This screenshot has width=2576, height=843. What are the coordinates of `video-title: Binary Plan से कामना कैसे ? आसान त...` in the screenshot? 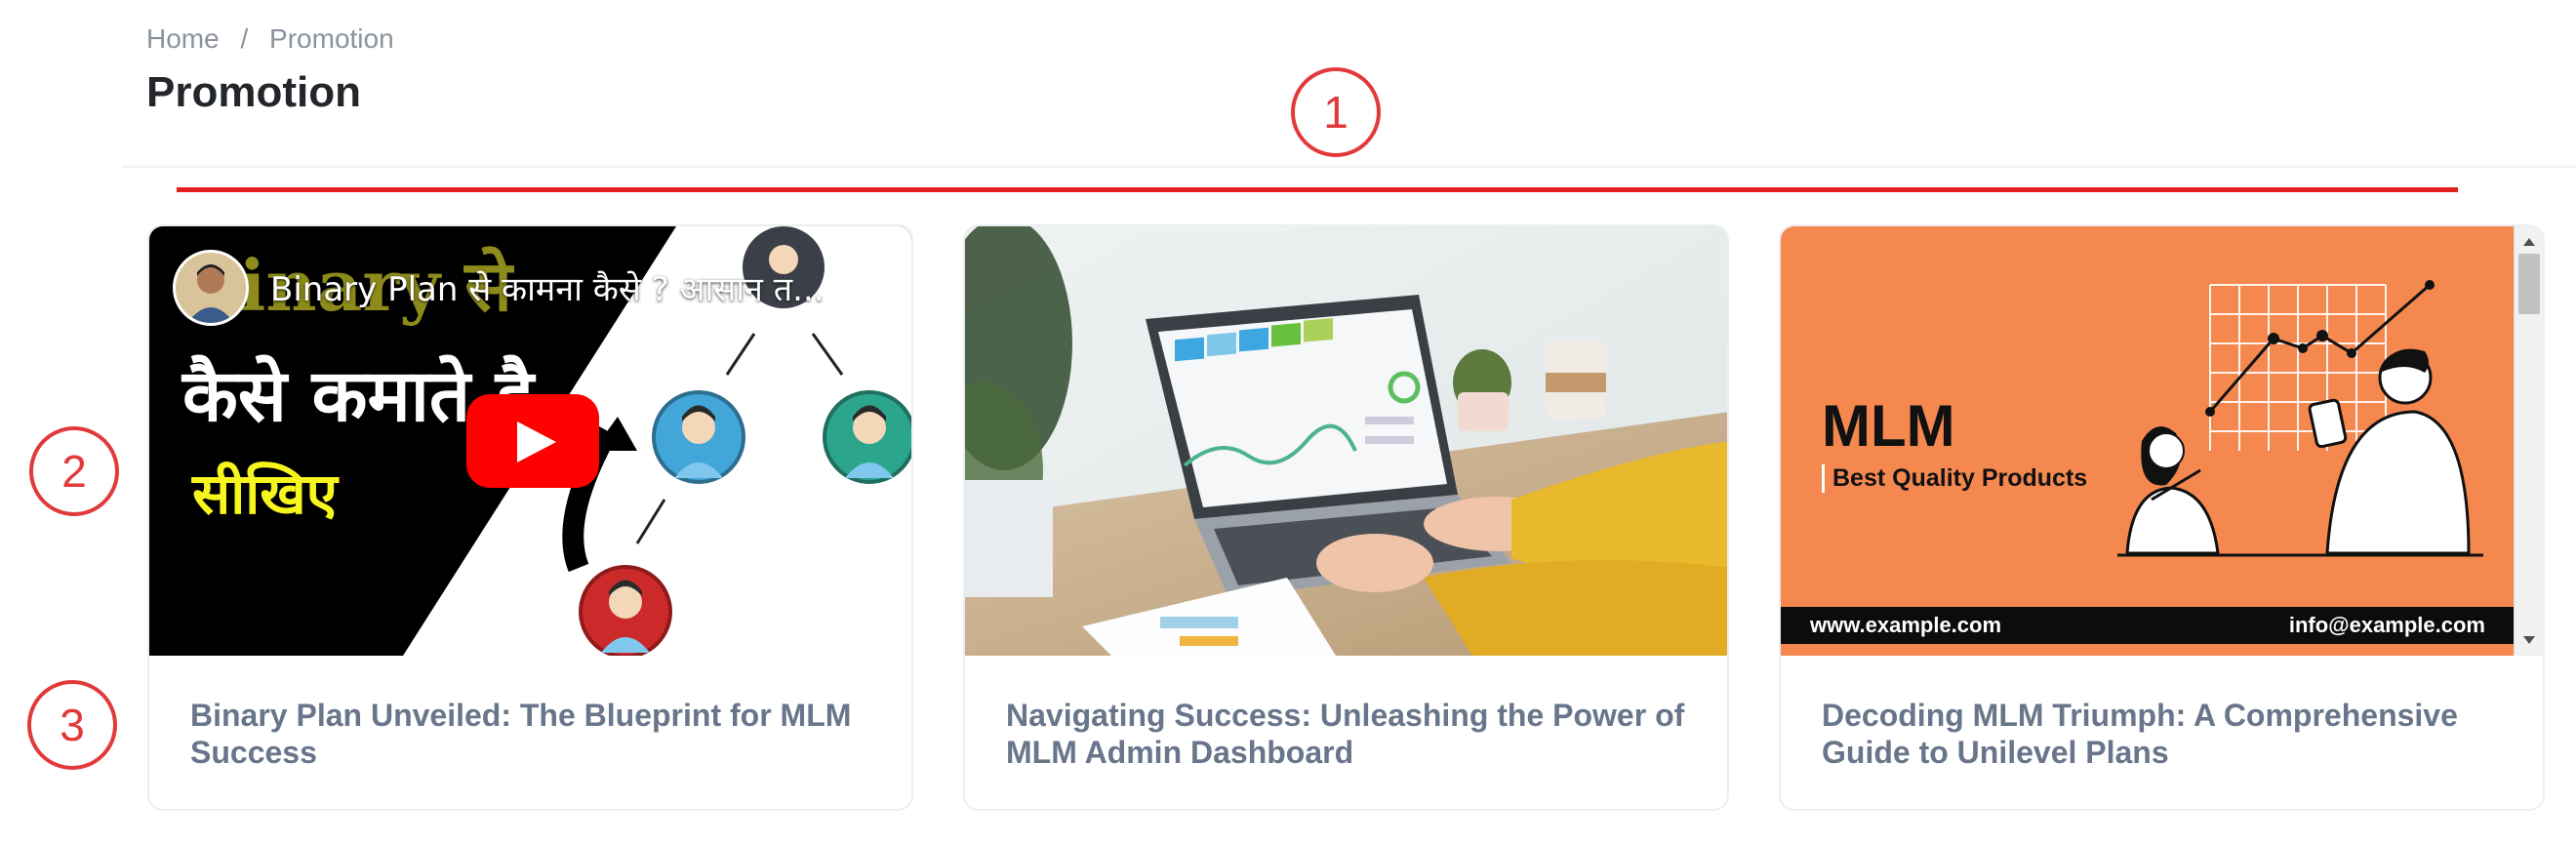 It's located at (547, 287).